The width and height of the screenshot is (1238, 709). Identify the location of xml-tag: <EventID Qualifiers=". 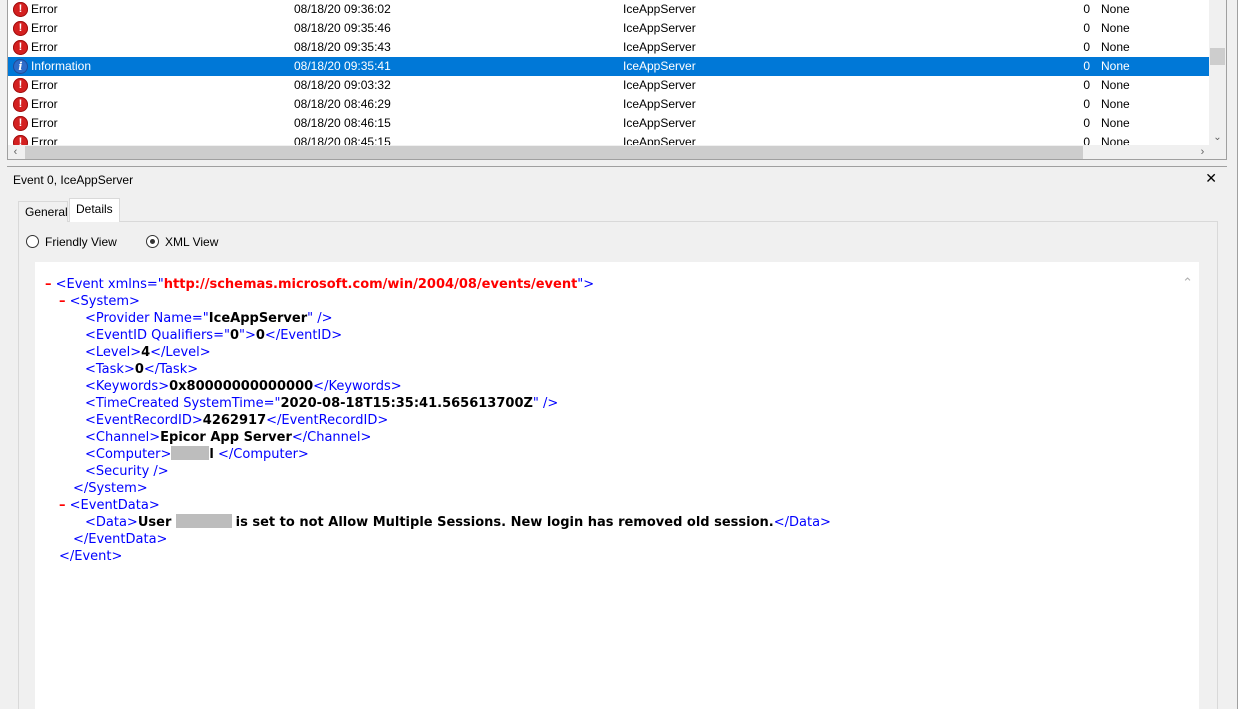
(157, 335).